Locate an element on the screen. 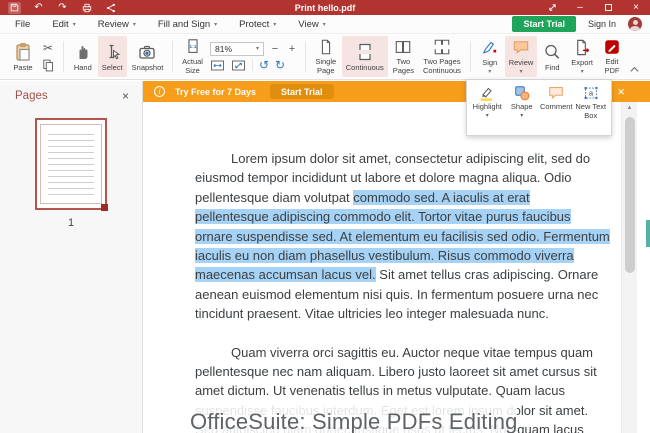  zoom-in-button: + is located at coordinates (292, 49).